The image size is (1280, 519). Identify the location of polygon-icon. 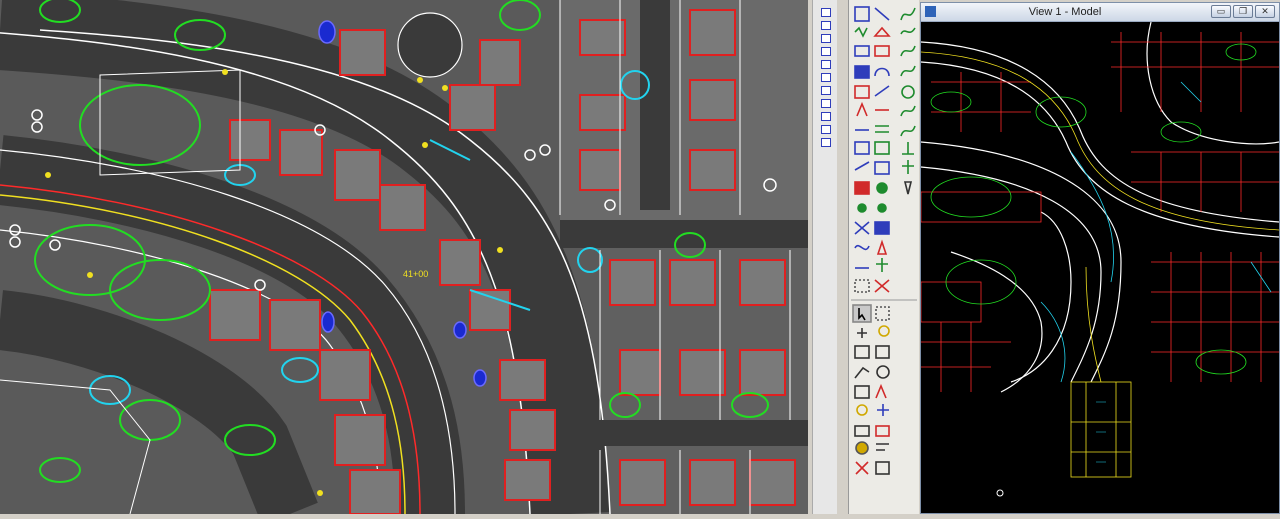
(882, 51).